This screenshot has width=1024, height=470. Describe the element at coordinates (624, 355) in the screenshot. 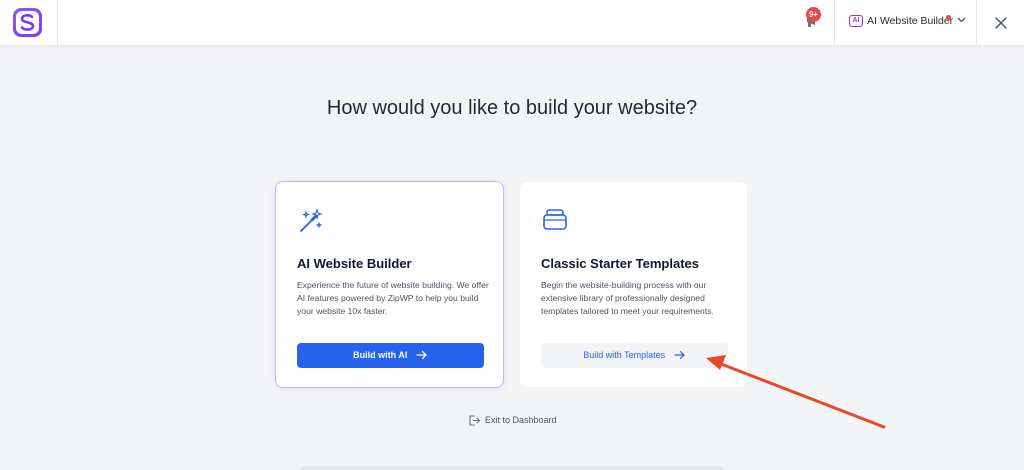

I see `button-label: Build with Templates` at that location.